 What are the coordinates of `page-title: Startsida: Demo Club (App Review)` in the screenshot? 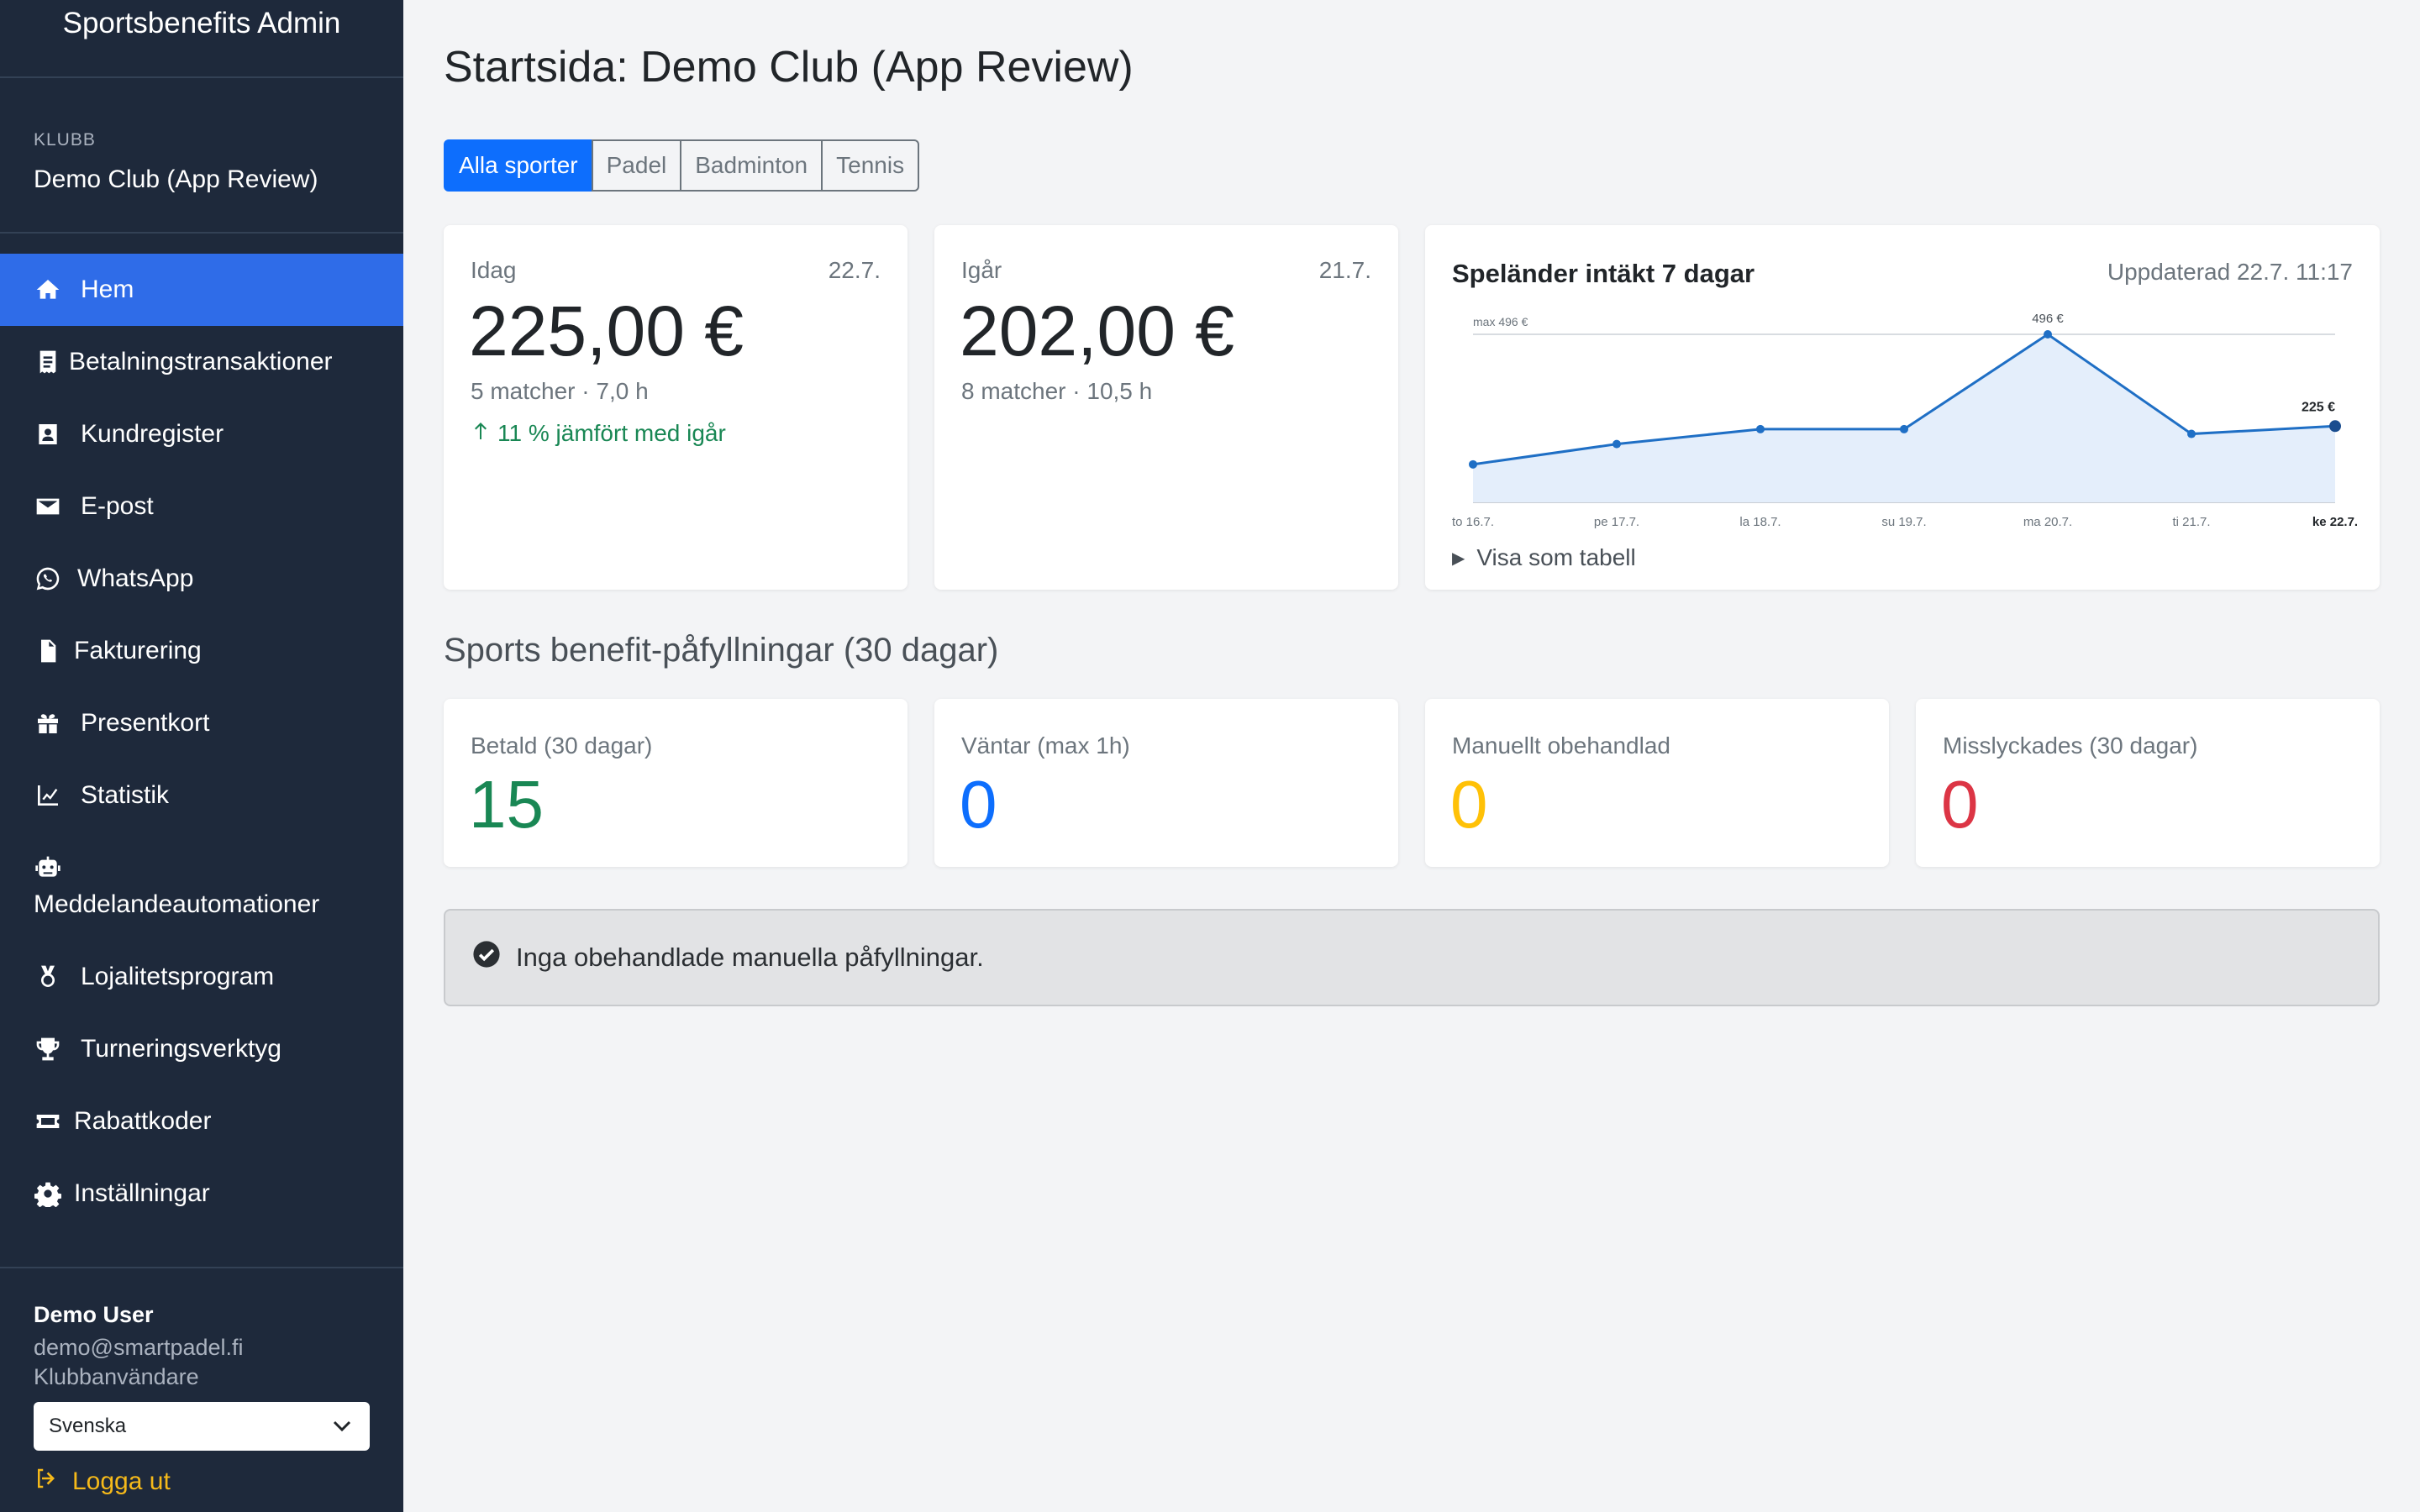 It's located at (789, 67).